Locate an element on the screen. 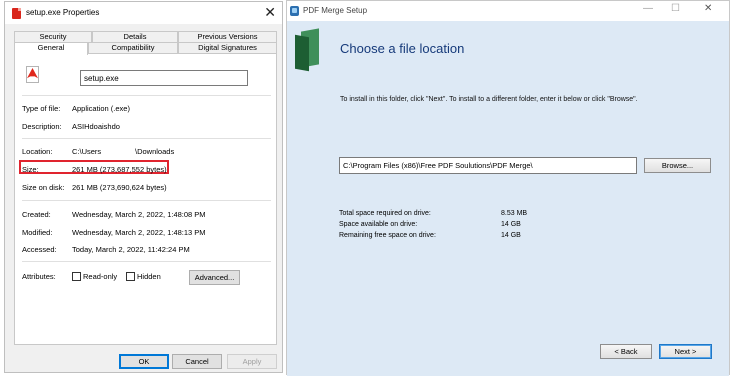 This screenshot has height=378, width=733. space-required-value: 8.53 MB is located at coordinates (514, 213).